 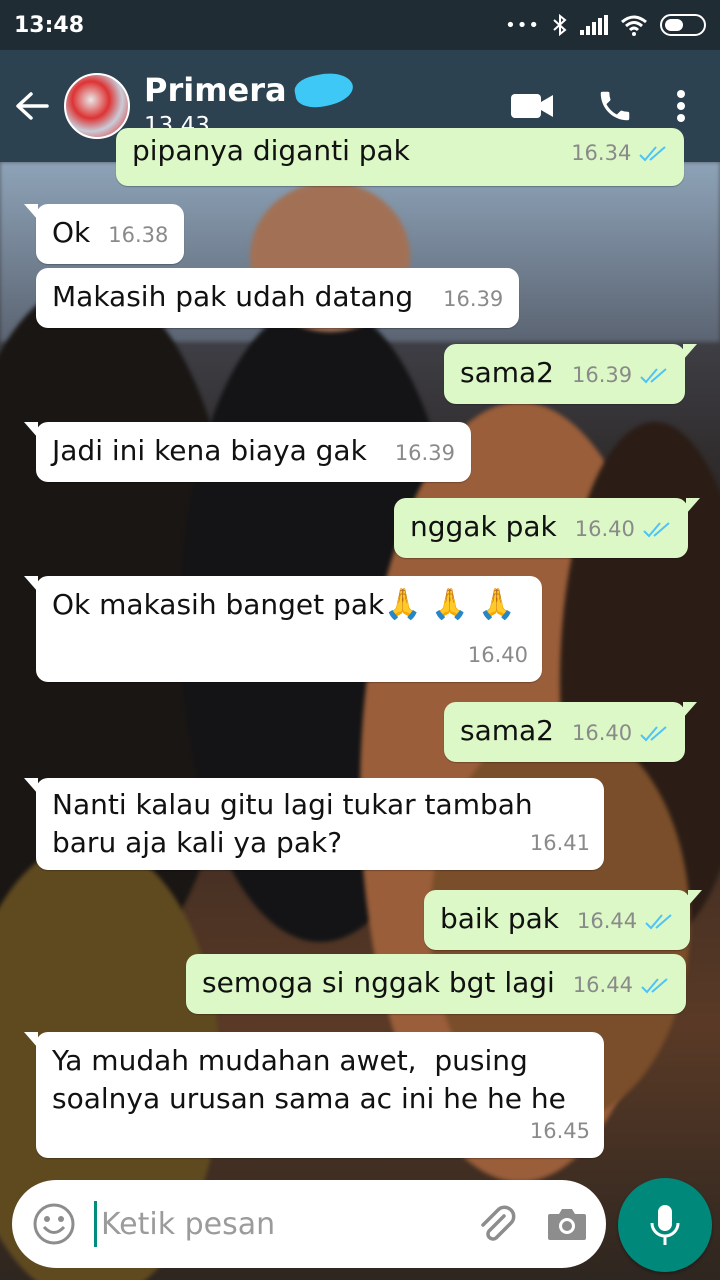 I want to click on attach-button, so click(x=496, y=1224).